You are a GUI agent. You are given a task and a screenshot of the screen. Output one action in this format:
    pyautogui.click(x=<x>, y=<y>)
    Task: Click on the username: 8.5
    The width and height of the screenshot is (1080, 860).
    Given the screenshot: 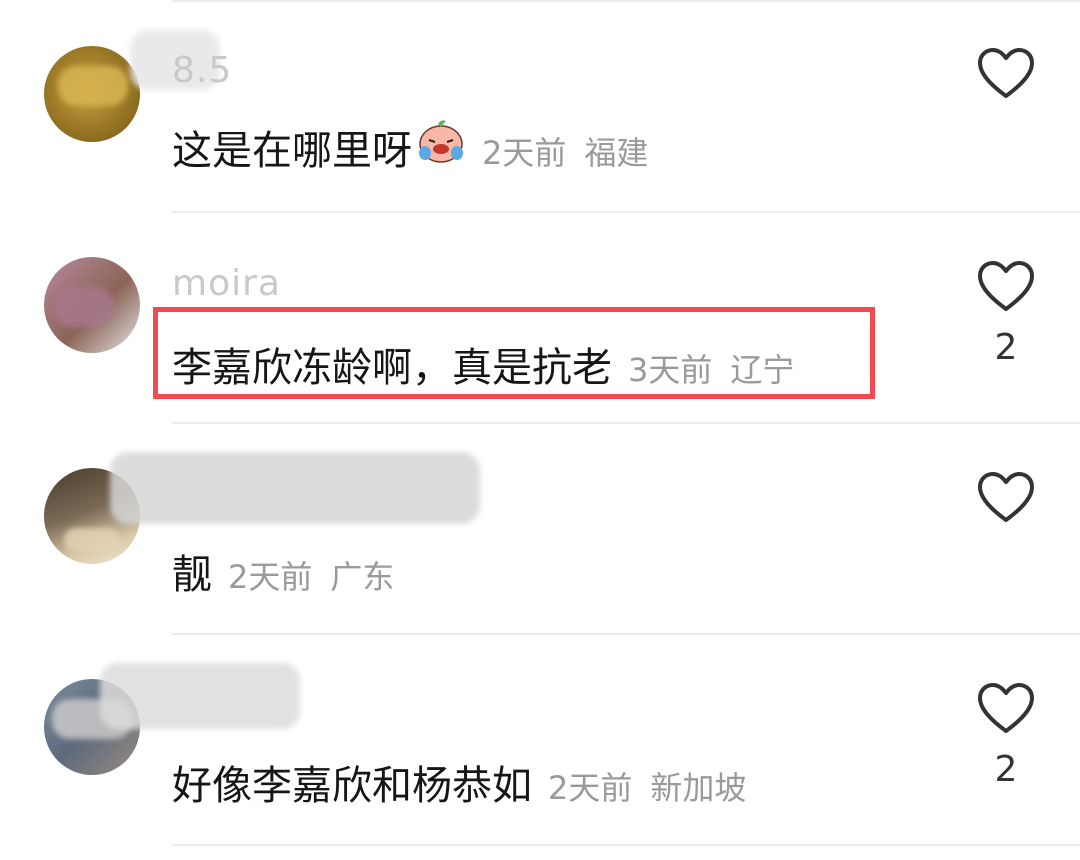 What is the action you would take?
    pyautogui.click(x=202, y=70)
    